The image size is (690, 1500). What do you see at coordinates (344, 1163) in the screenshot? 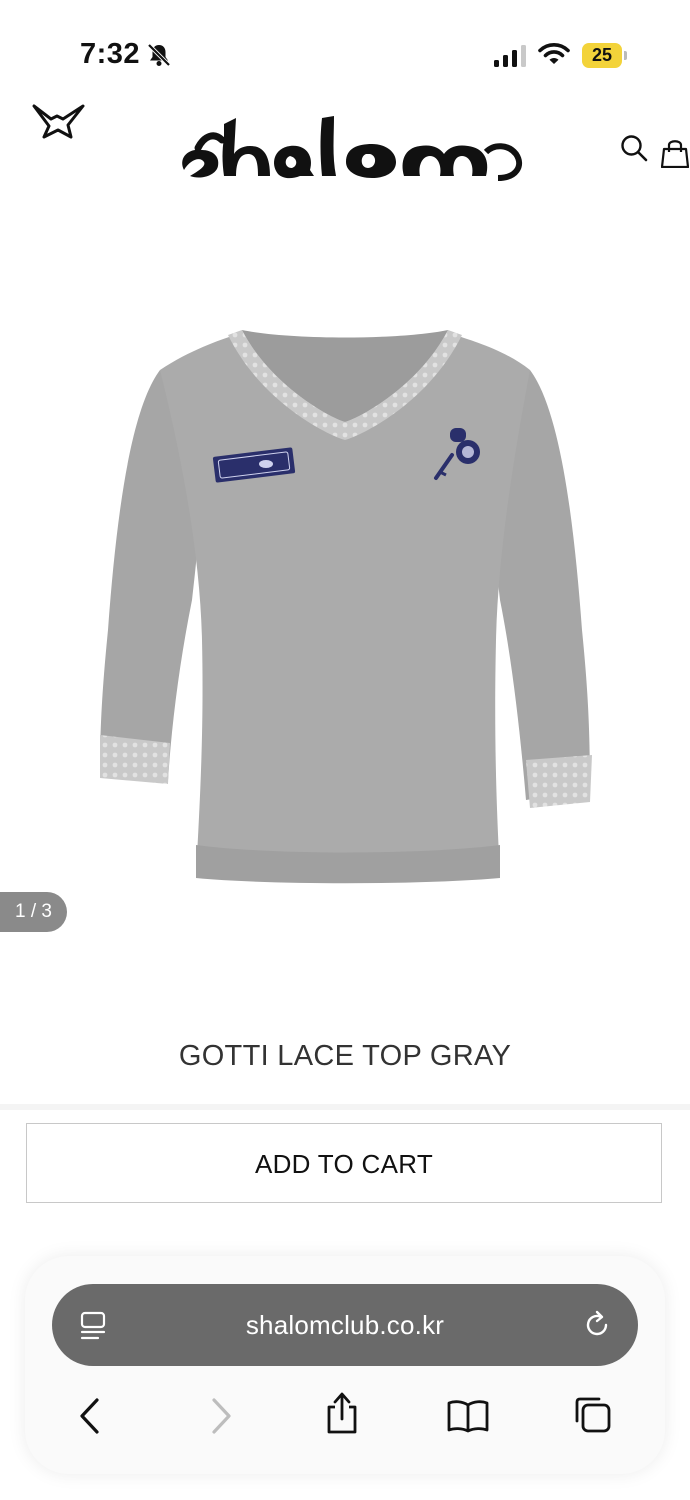
I see `add-to-cart-button: ADD TO CART` at bounding box center [344, 1163].